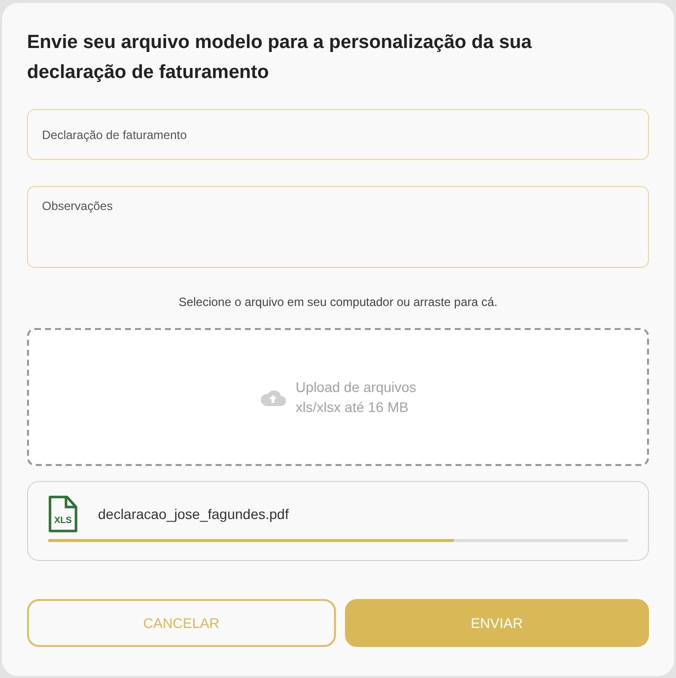  What do you see at coordinates (181, 623) in the screenshot?
I see `cancel-button: CANCELAR` at bounding box center [181, 623].